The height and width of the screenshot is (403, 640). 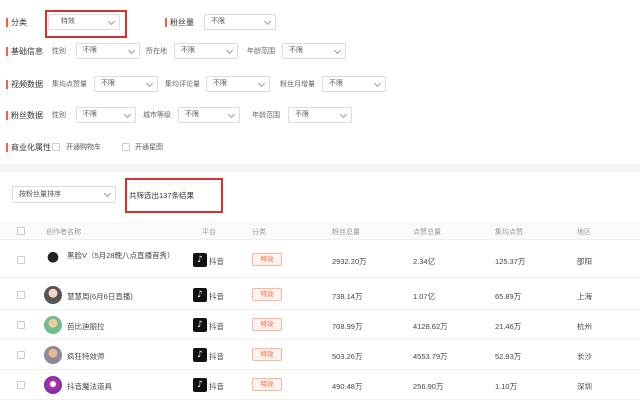 What do you see at coordinates (179, 22) in the screenshot?
I see `fans-label: 粉丝量` at bounding box center [179, 22].